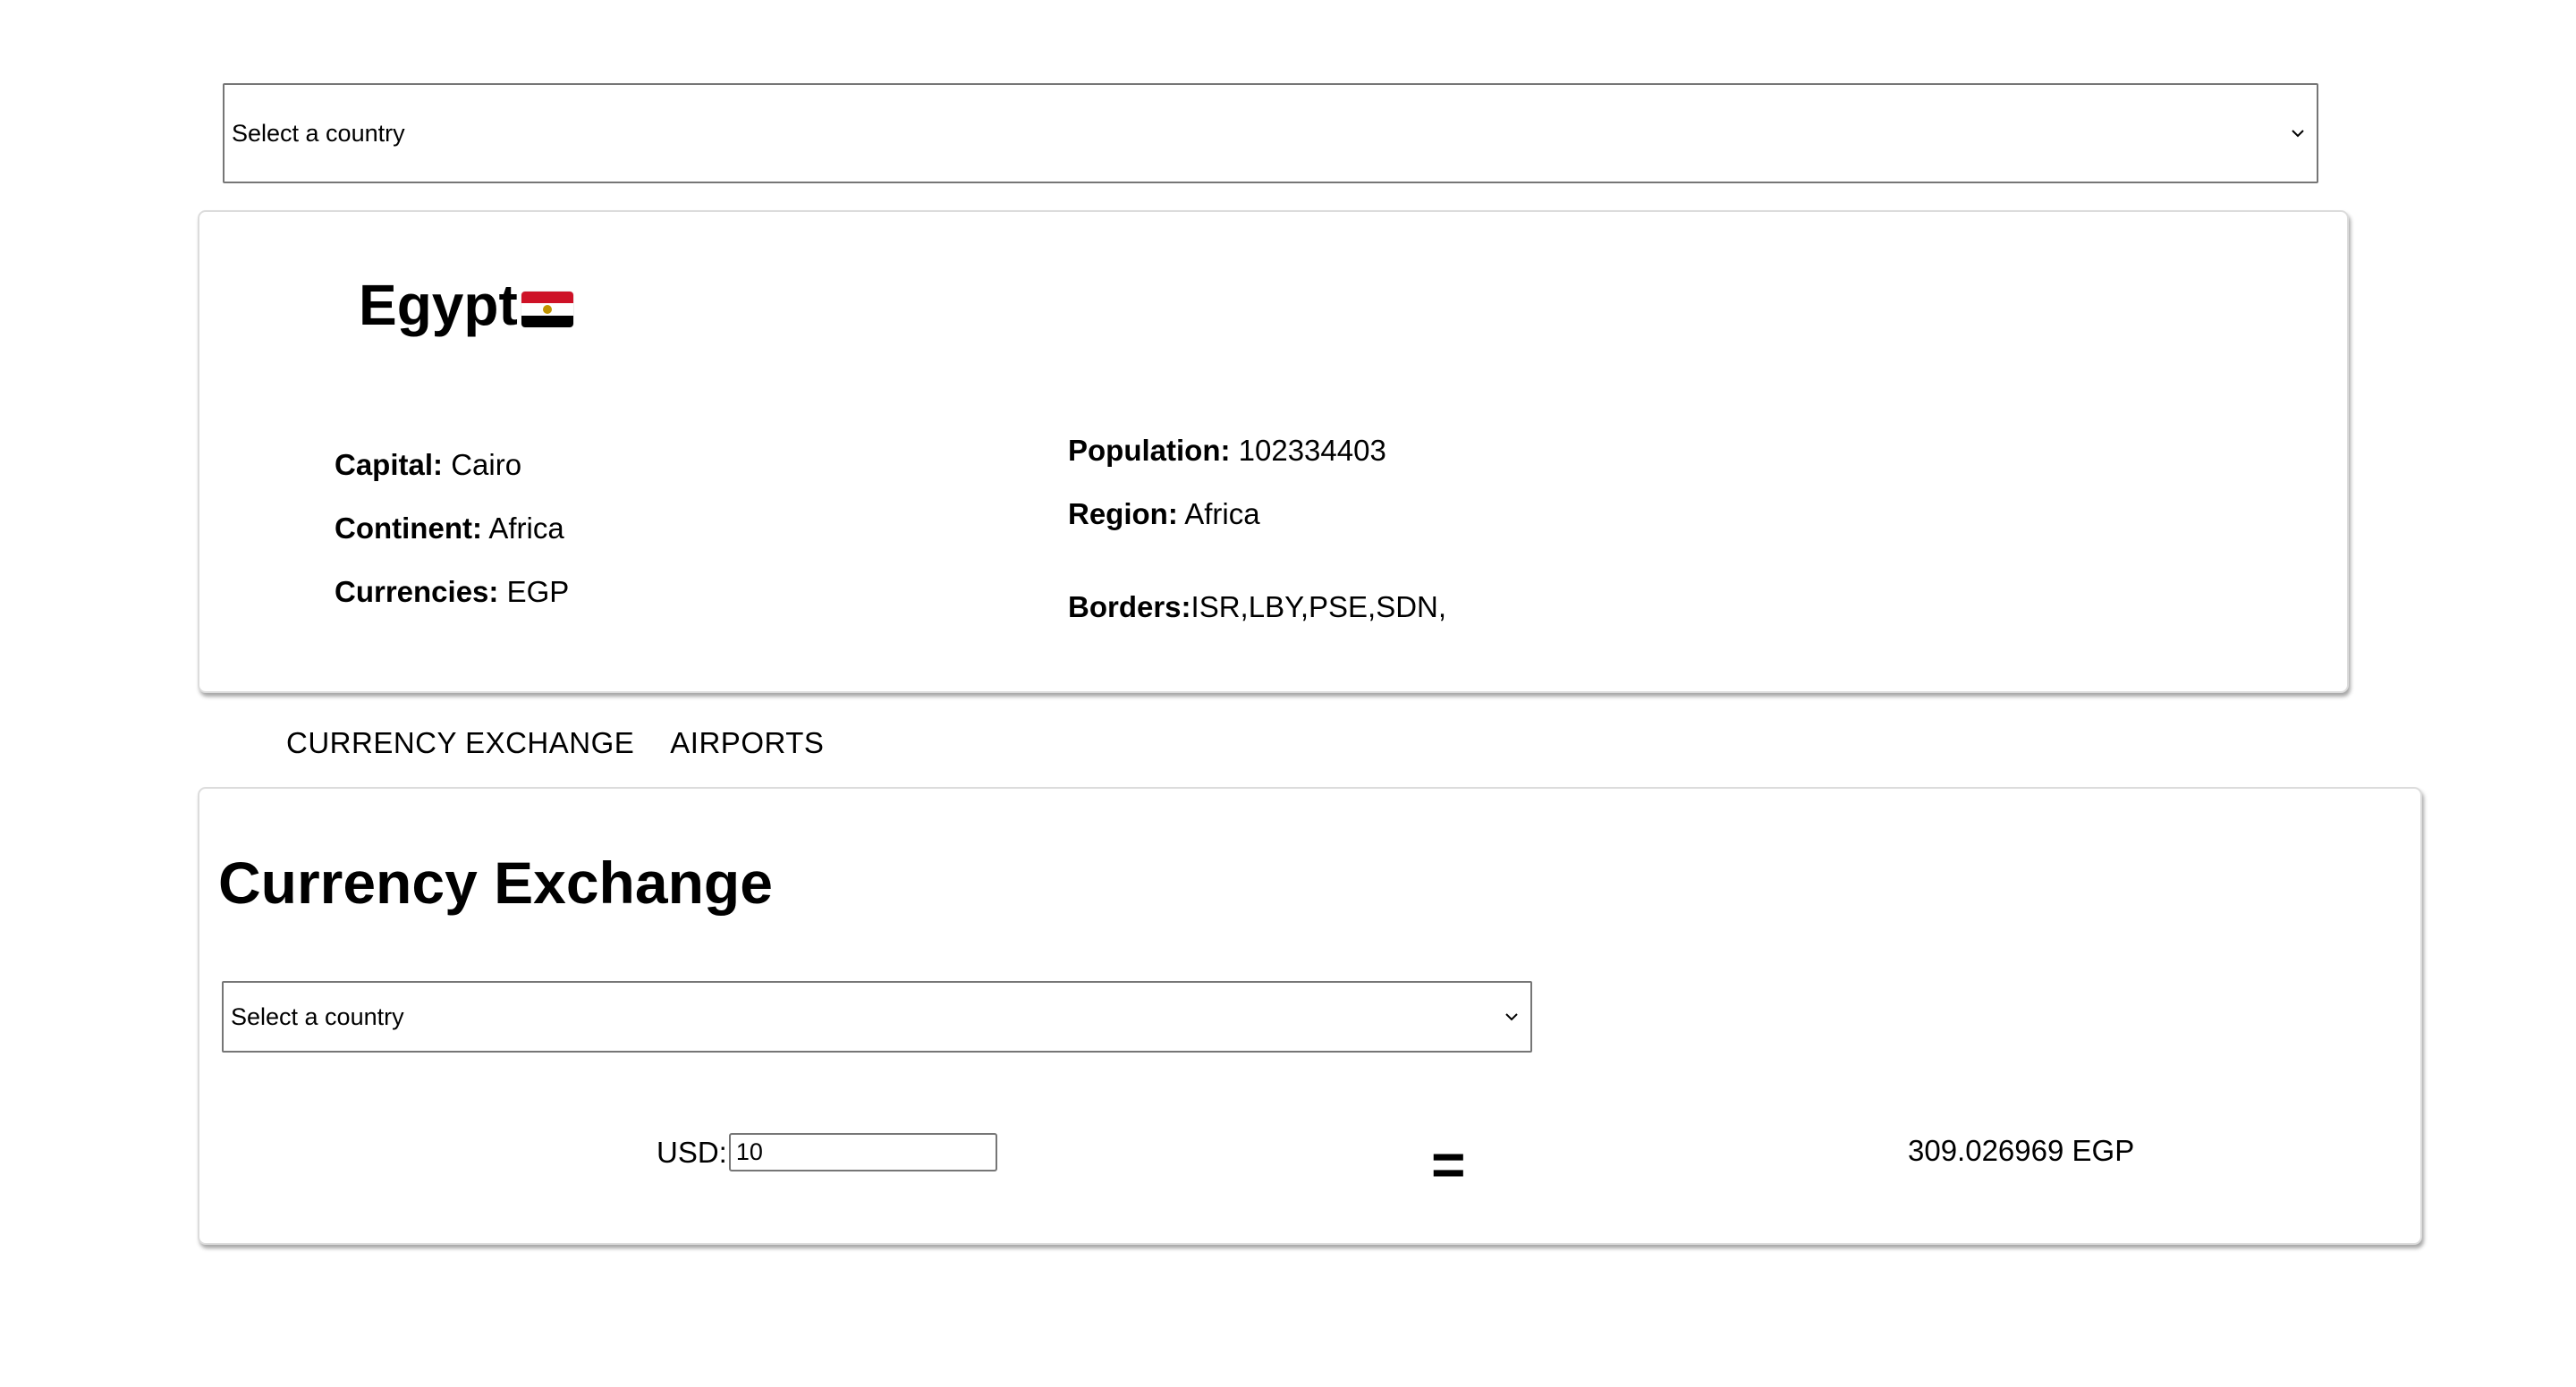  What do you see at coordinates (438, 305) in the screenshot?
I see `country-name: Egypt` at bounding box center [438, 305].